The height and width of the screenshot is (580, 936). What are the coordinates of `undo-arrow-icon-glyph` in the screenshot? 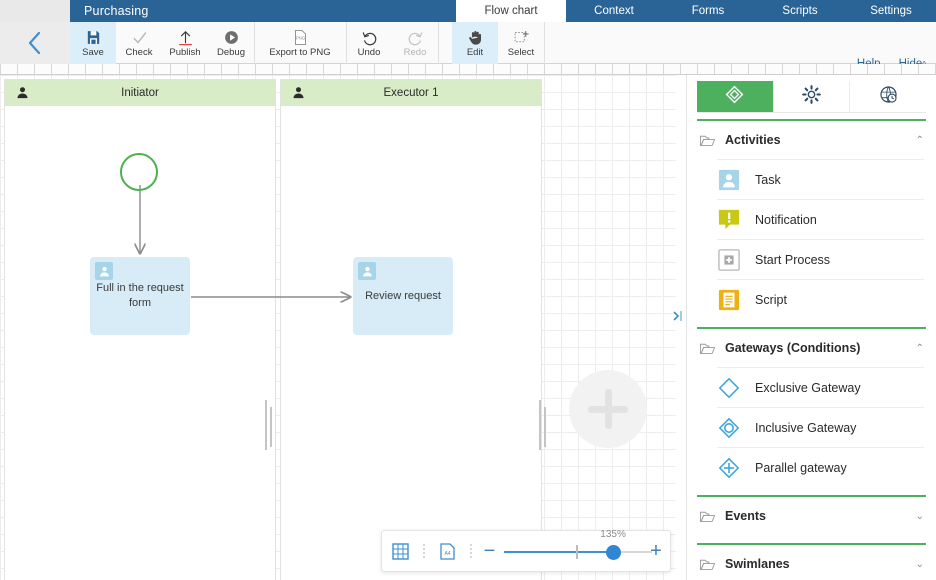 It's located at (369, 38).